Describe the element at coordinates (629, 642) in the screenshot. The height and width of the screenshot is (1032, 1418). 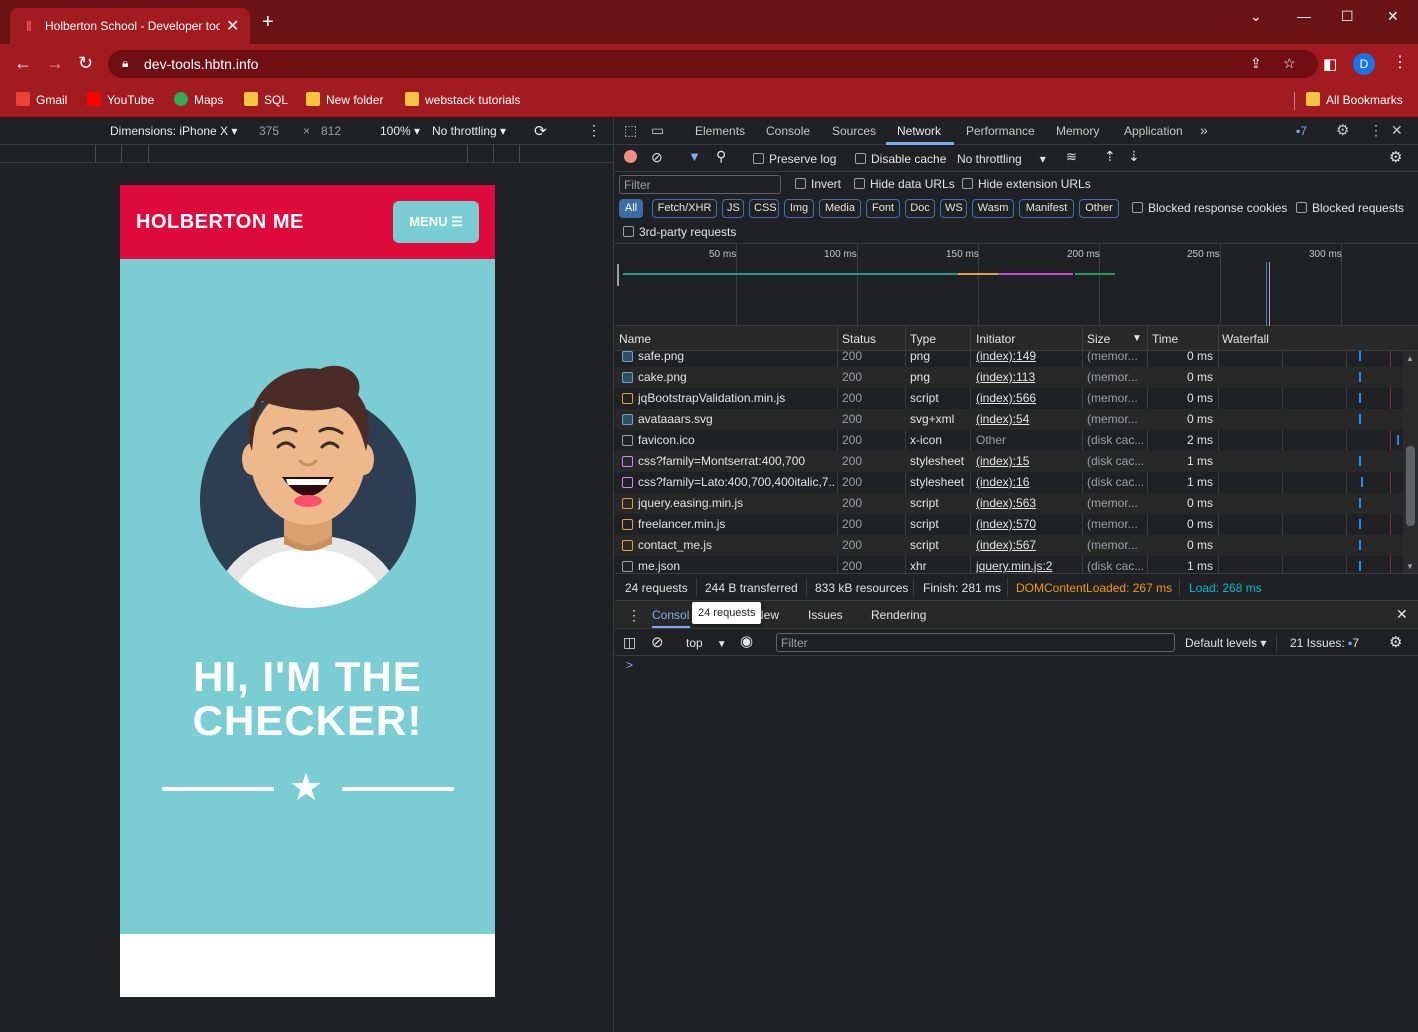
I see `console-sidebar-icon: ◫` at that location.